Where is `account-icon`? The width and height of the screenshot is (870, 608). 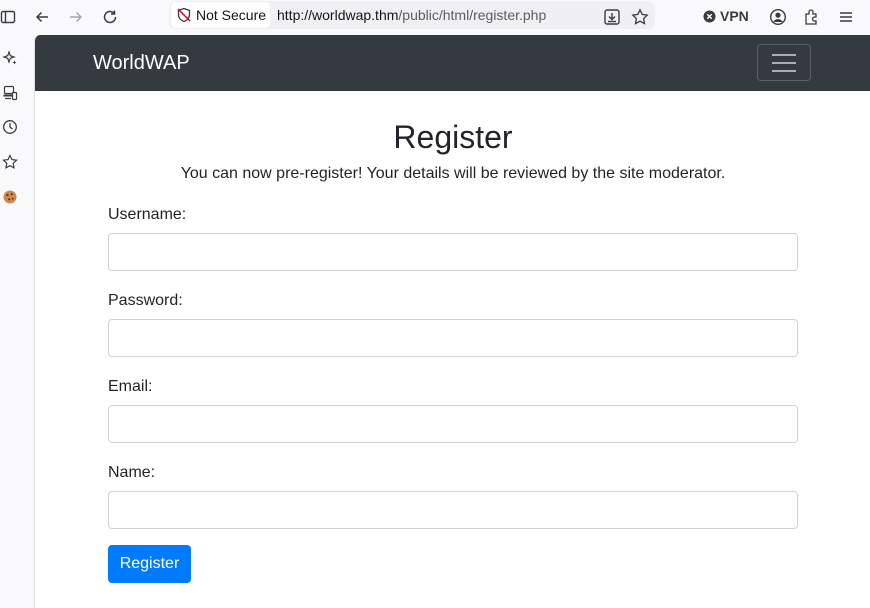 account-icon is located at coordinates (778, 17).